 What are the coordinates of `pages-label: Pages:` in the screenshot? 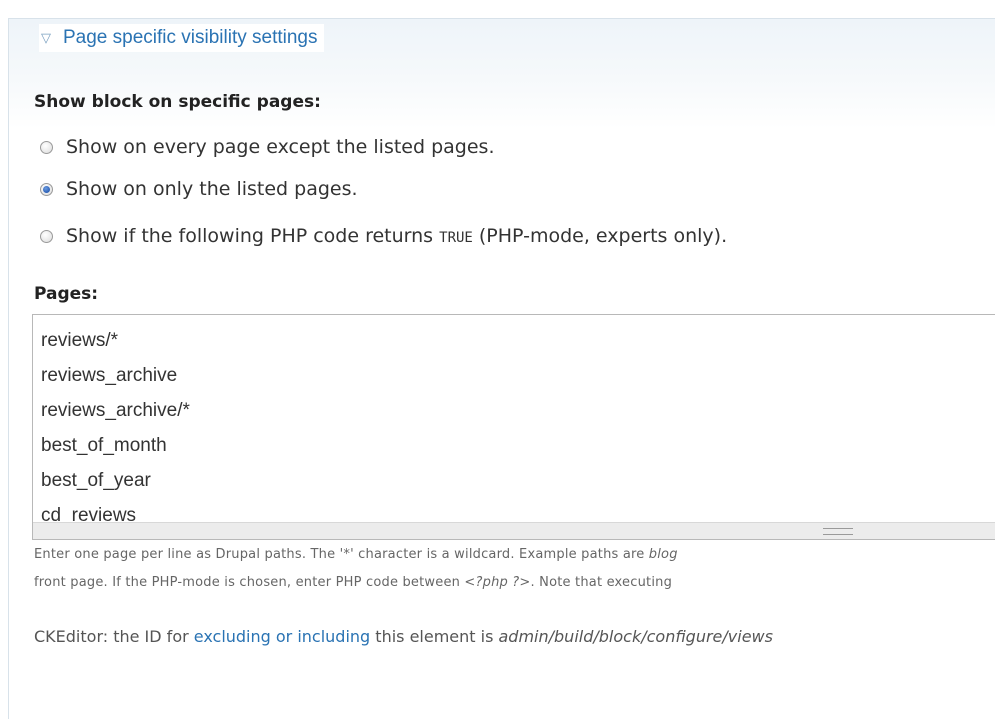 It's located at (66, 294).